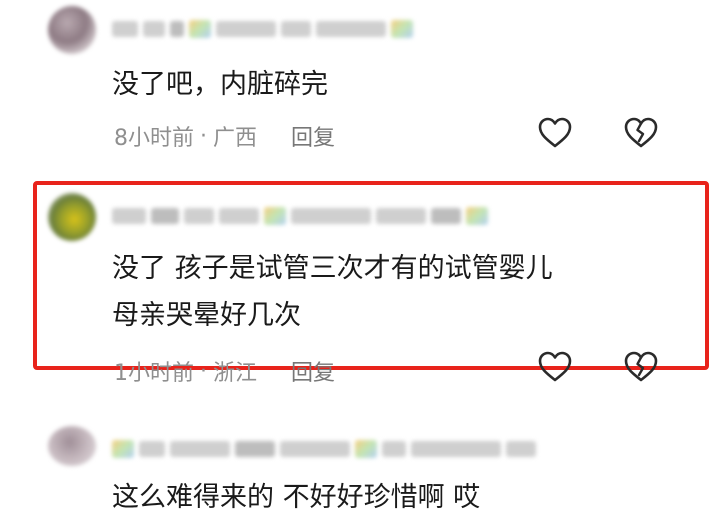  I want to click on comment-location: 浙江, so click(235, 373).